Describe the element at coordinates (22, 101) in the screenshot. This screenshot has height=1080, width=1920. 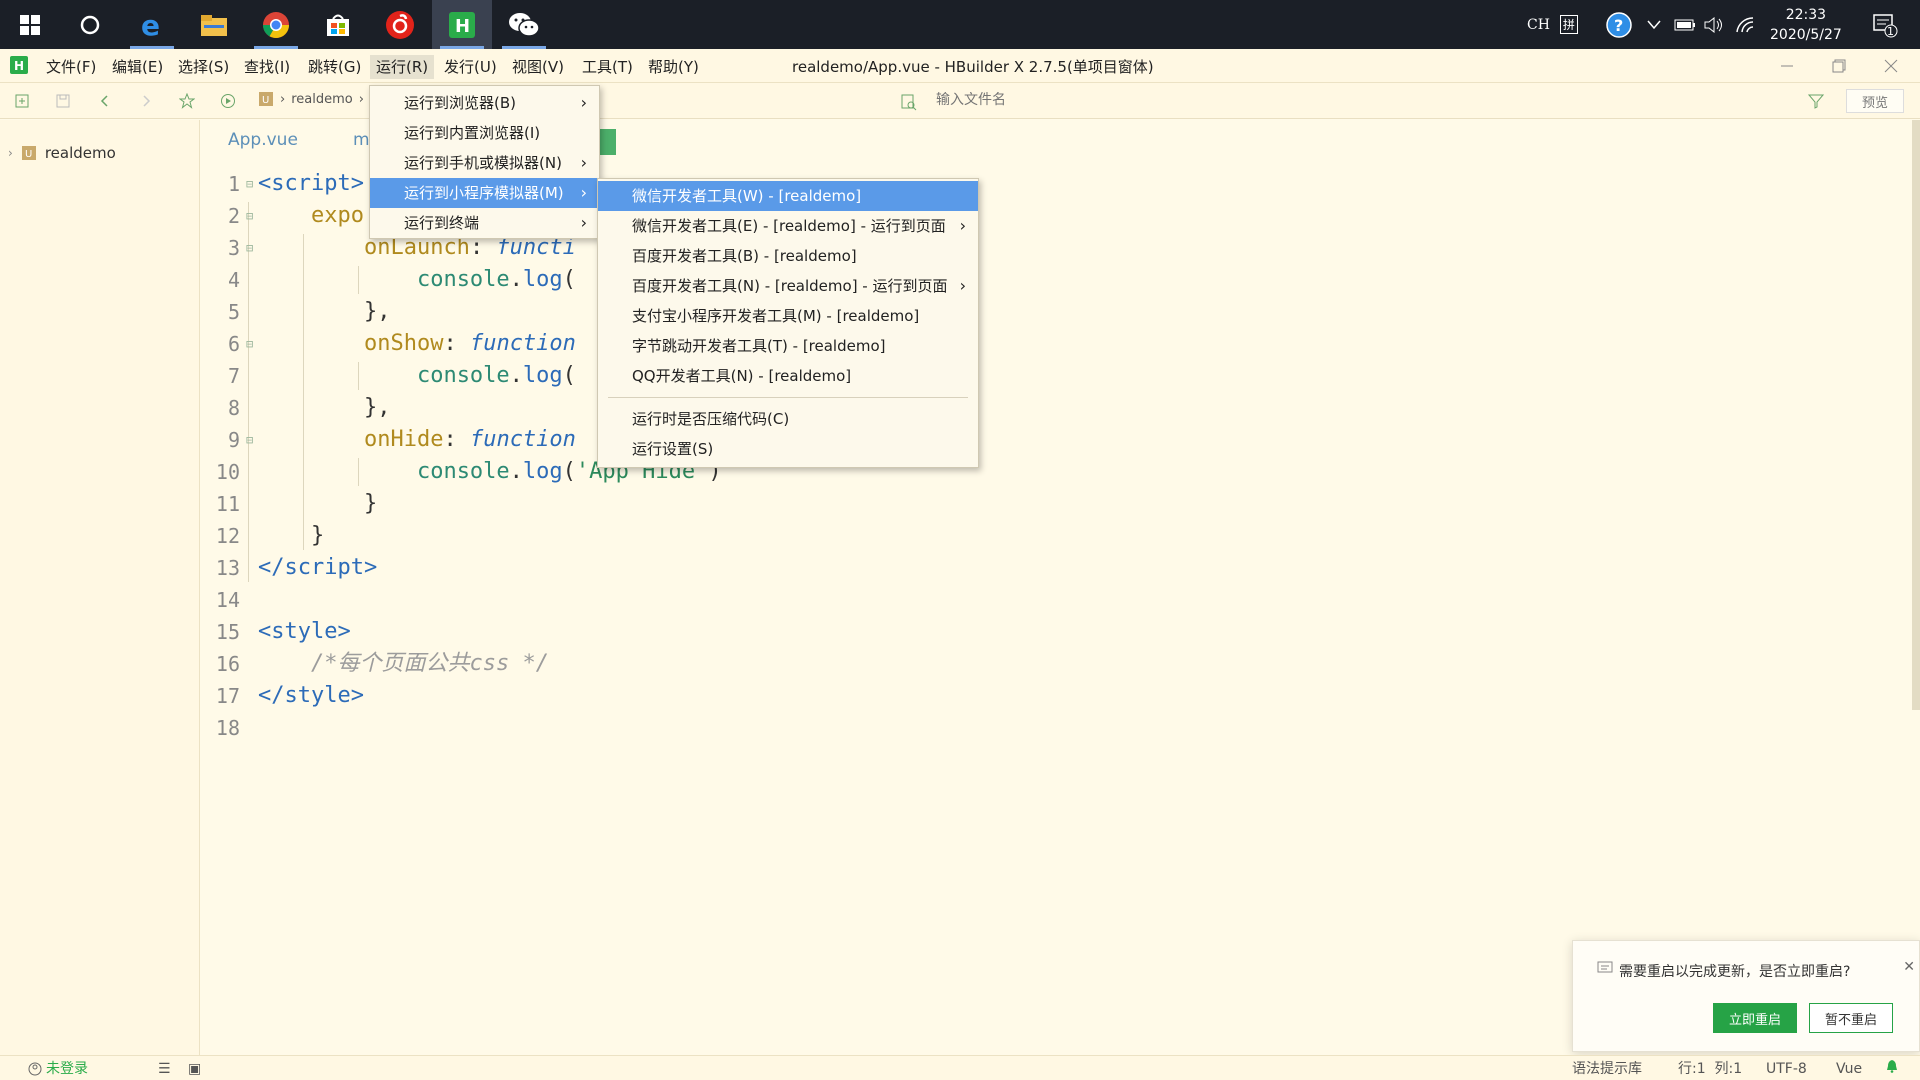
I see `new-file-icon` at that location.